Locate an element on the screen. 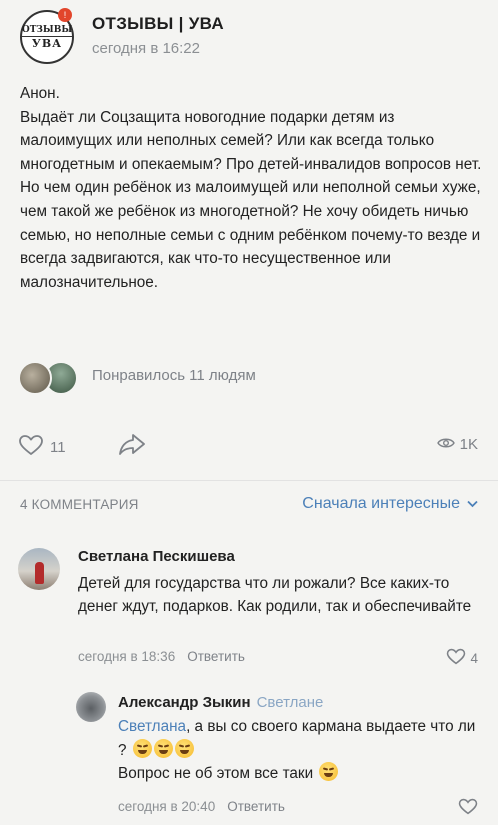 This screenshot has height=825, width=498. comment-meta: сегодня в 18:36 Ответить is located at coordinates (161, 656).